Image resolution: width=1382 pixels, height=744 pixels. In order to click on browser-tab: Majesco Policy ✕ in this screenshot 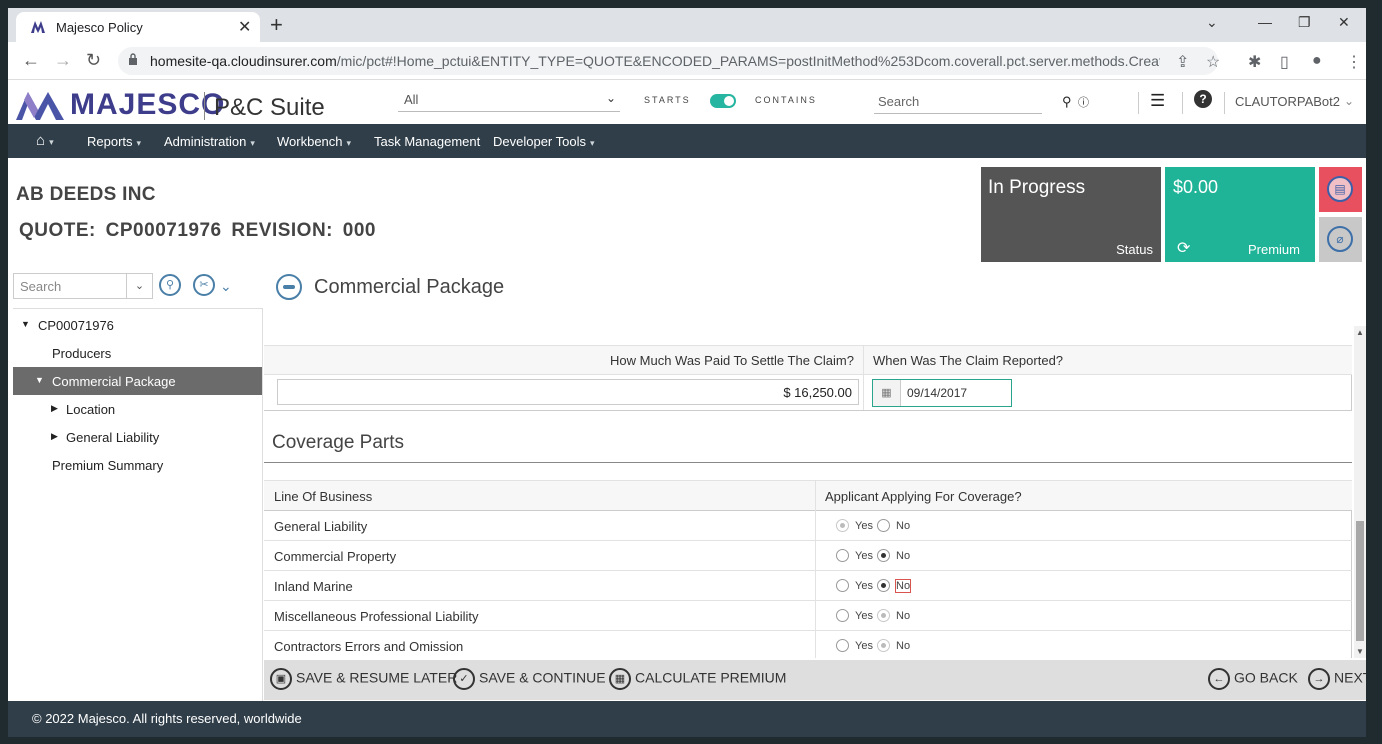, I will do `click(138, 27)`.